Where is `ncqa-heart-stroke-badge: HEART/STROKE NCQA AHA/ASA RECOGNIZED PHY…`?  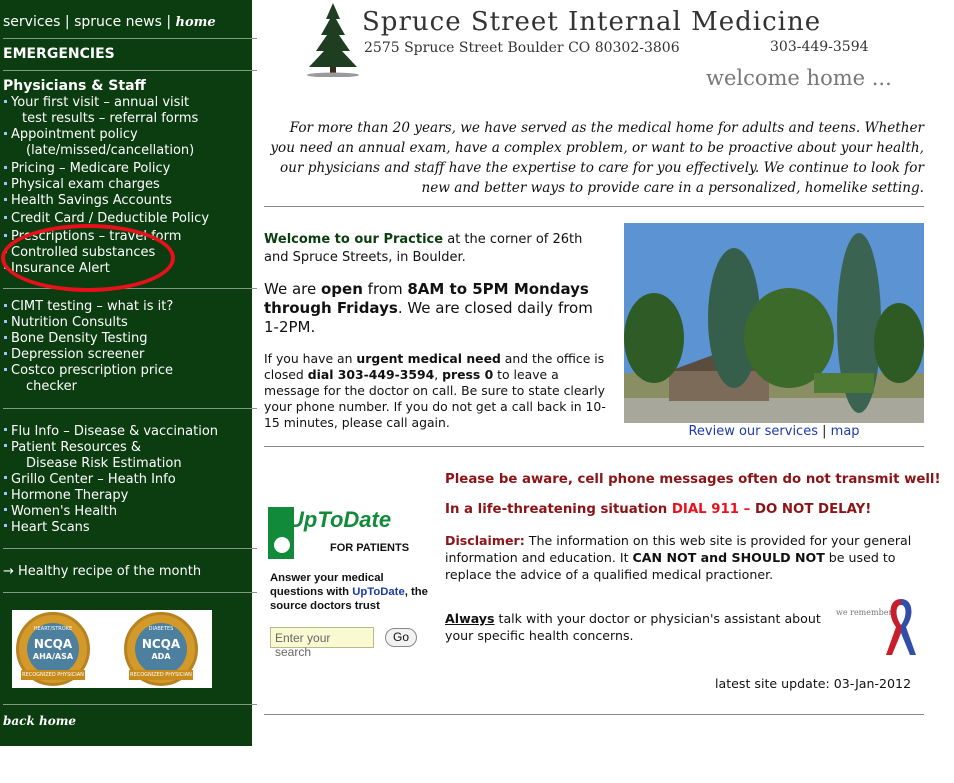 ncqa-heart-stroke-badge: HEART/STROKE NCQA AHA/ASA RECOGNIZED PHY… is located at coordinates (53, 649).